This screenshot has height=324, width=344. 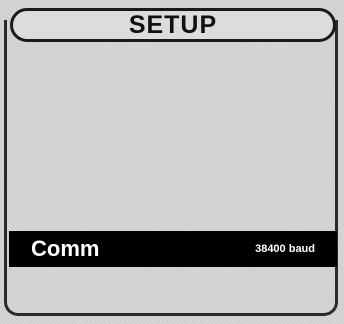 I want to click on page-title: SETUP, so click(x=173, y=24).